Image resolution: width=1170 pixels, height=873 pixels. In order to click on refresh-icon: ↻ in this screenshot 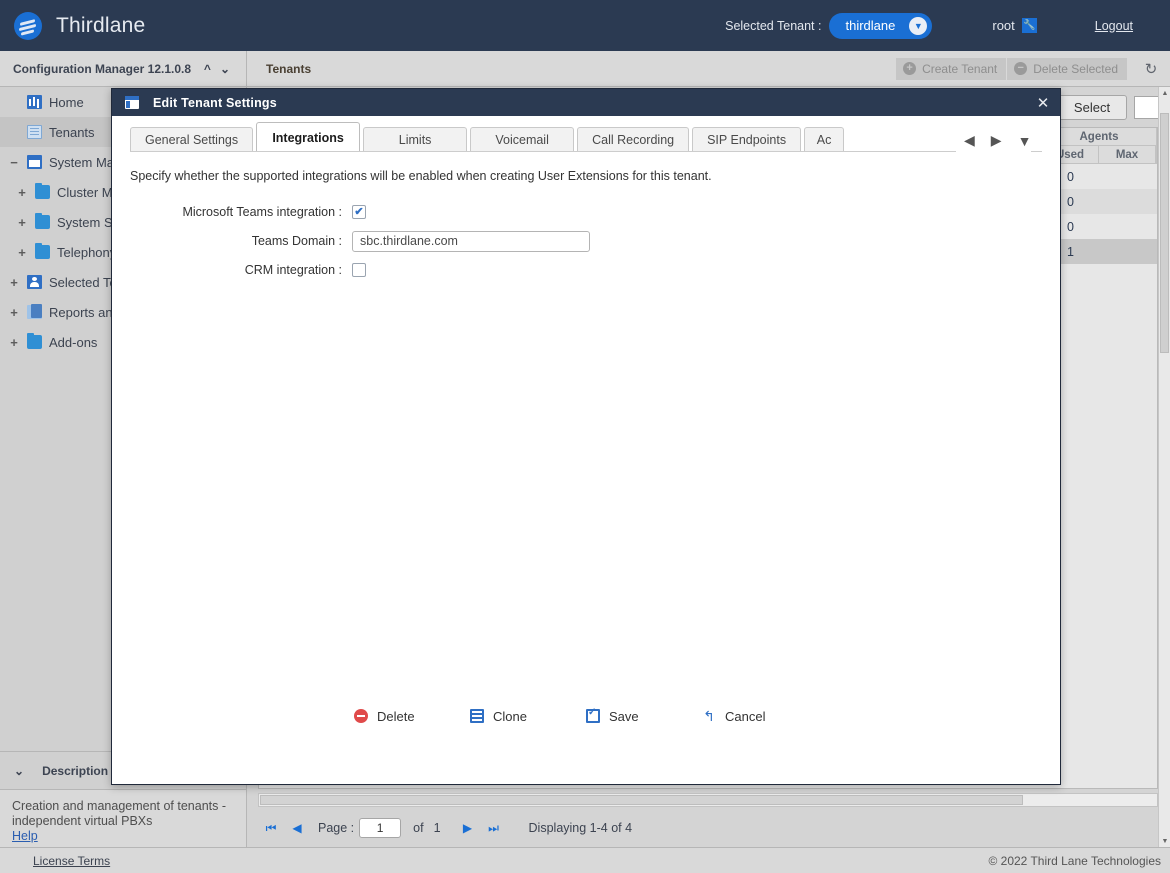, I will do `click(1151, 69)`.